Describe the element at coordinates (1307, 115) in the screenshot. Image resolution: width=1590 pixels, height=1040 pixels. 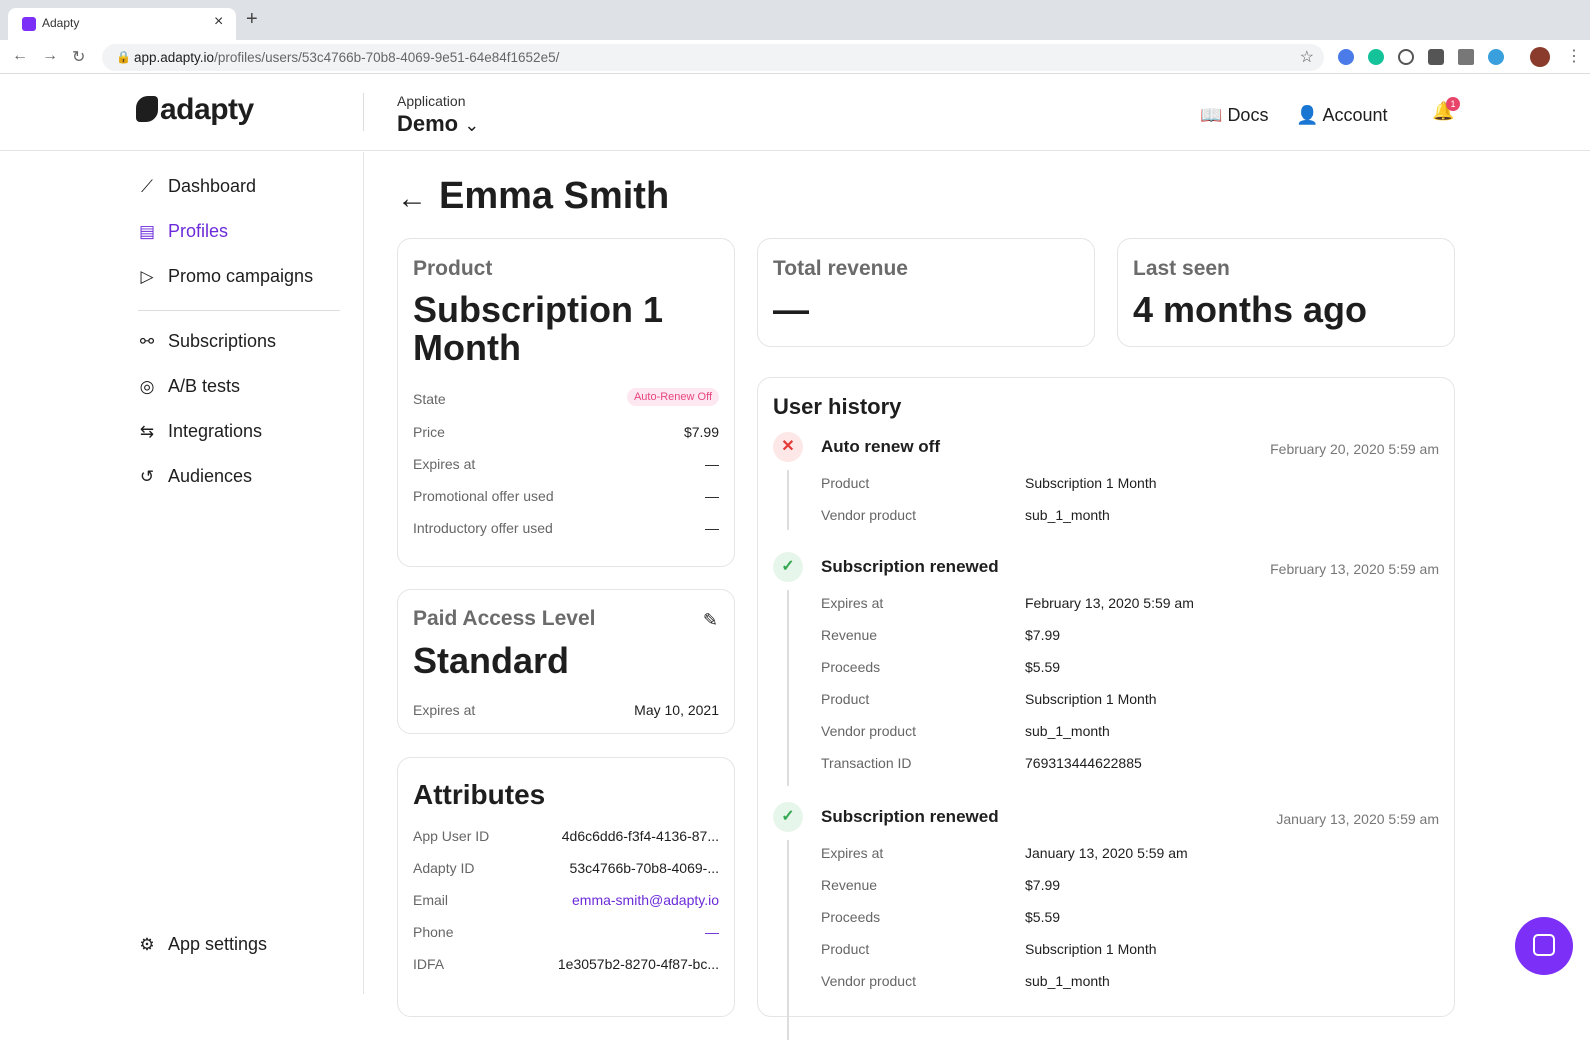
I see `user-icon: 👤` at that location.